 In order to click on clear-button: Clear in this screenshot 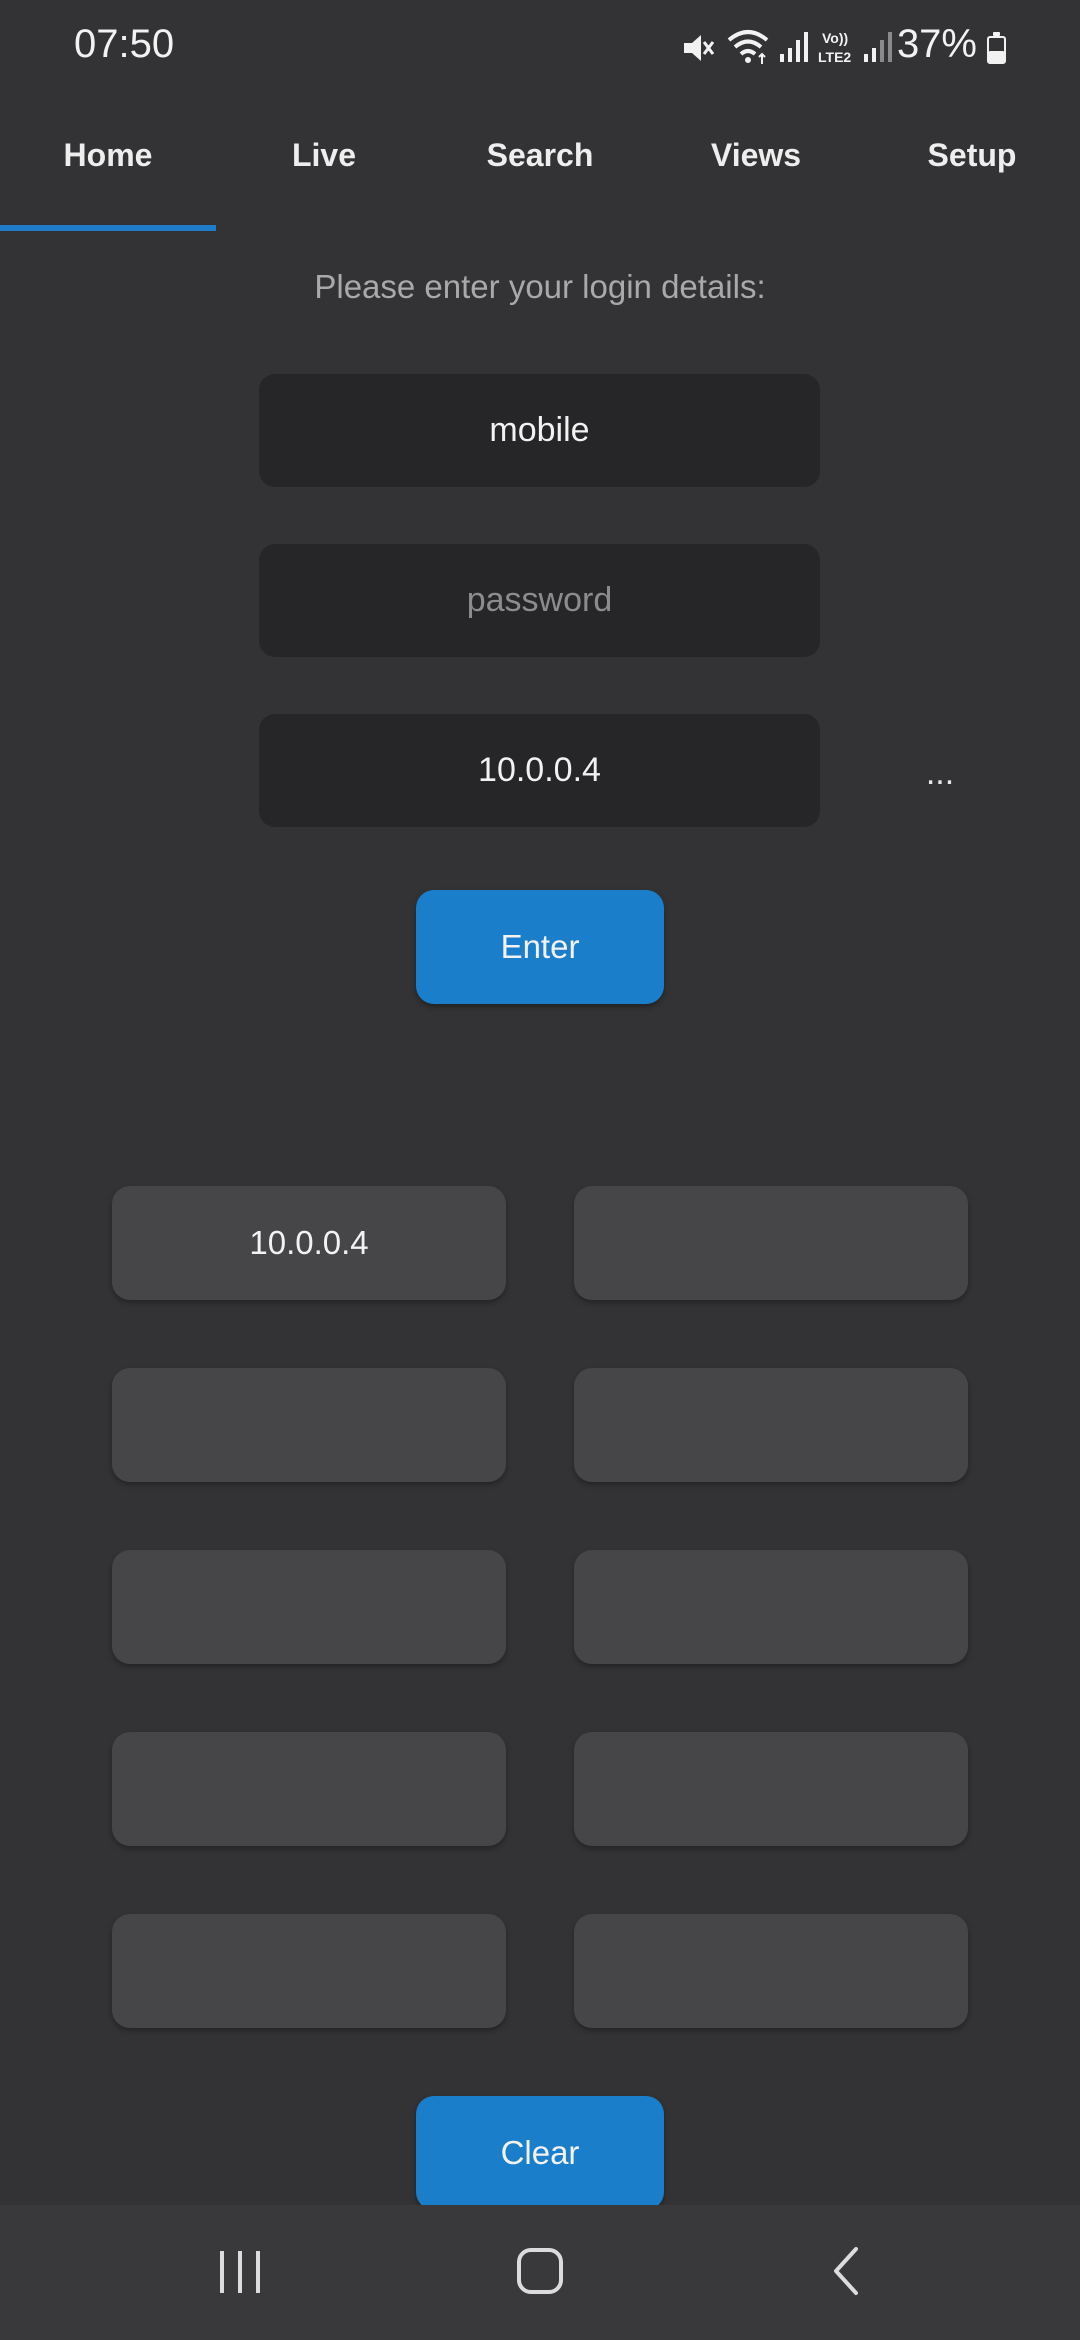, I will do `click(540, 2153)`.